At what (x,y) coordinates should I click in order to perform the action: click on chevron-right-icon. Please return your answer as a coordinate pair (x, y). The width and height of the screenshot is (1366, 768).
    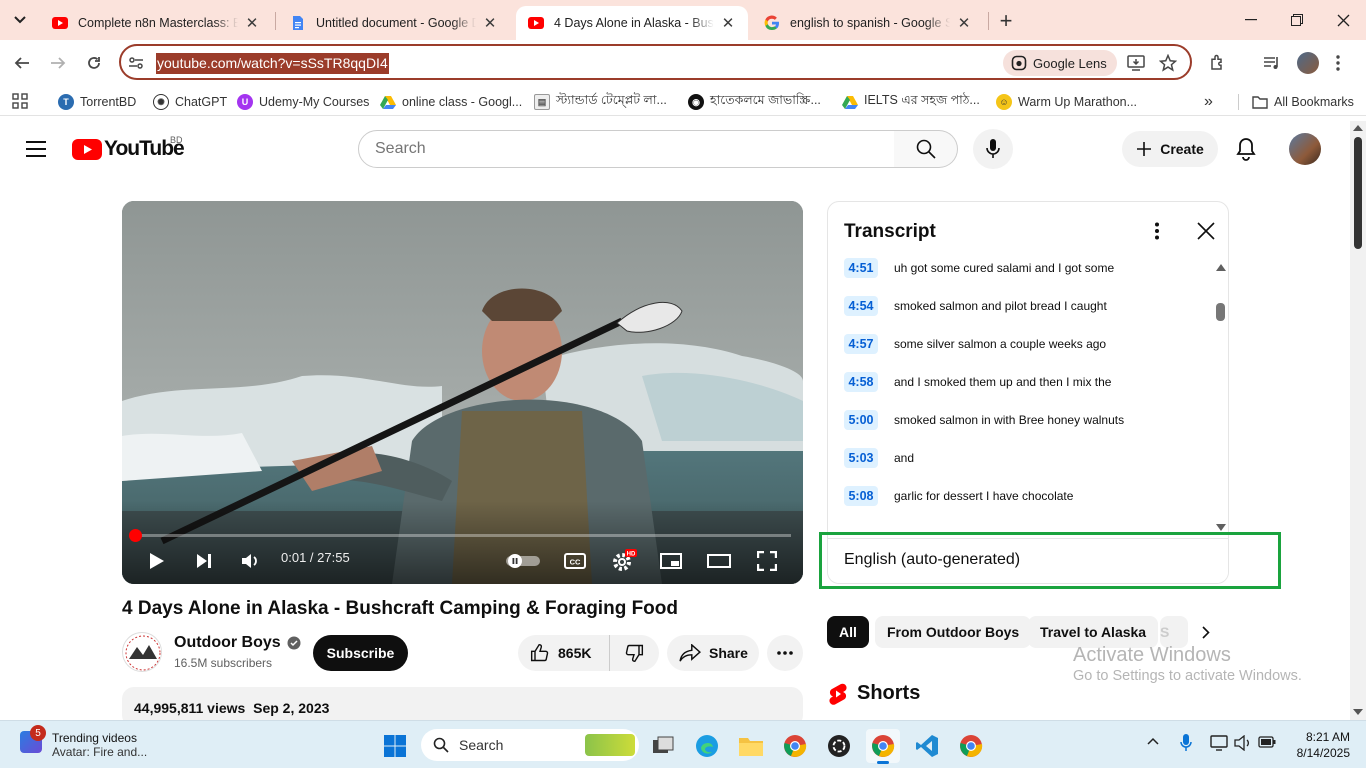
    Looking at the image, I should click on (1206, 632).